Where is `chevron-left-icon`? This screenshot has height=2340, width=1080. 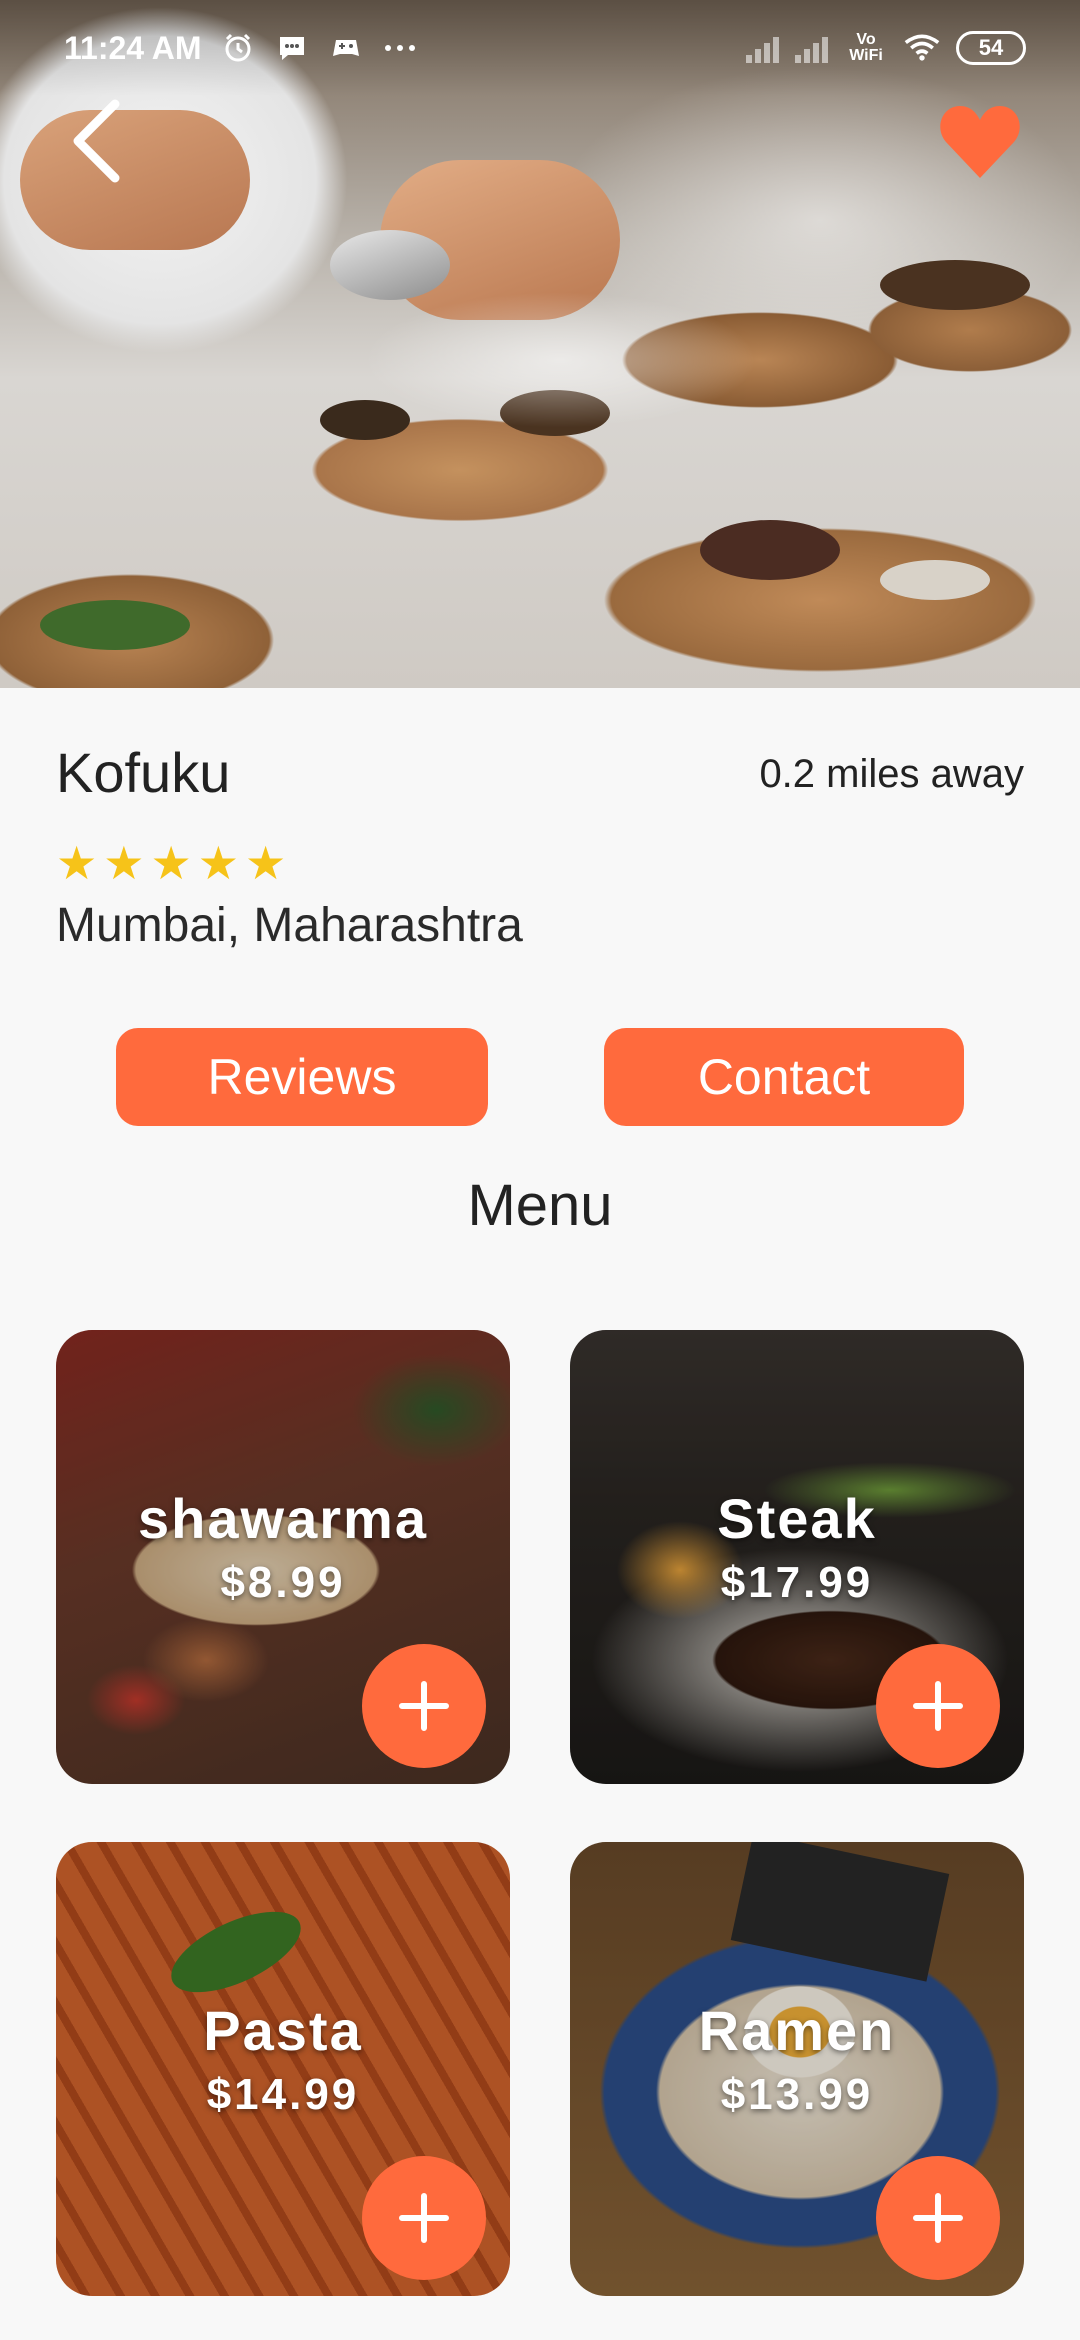
chevron-left-icon is located at coordinates (96, 141).